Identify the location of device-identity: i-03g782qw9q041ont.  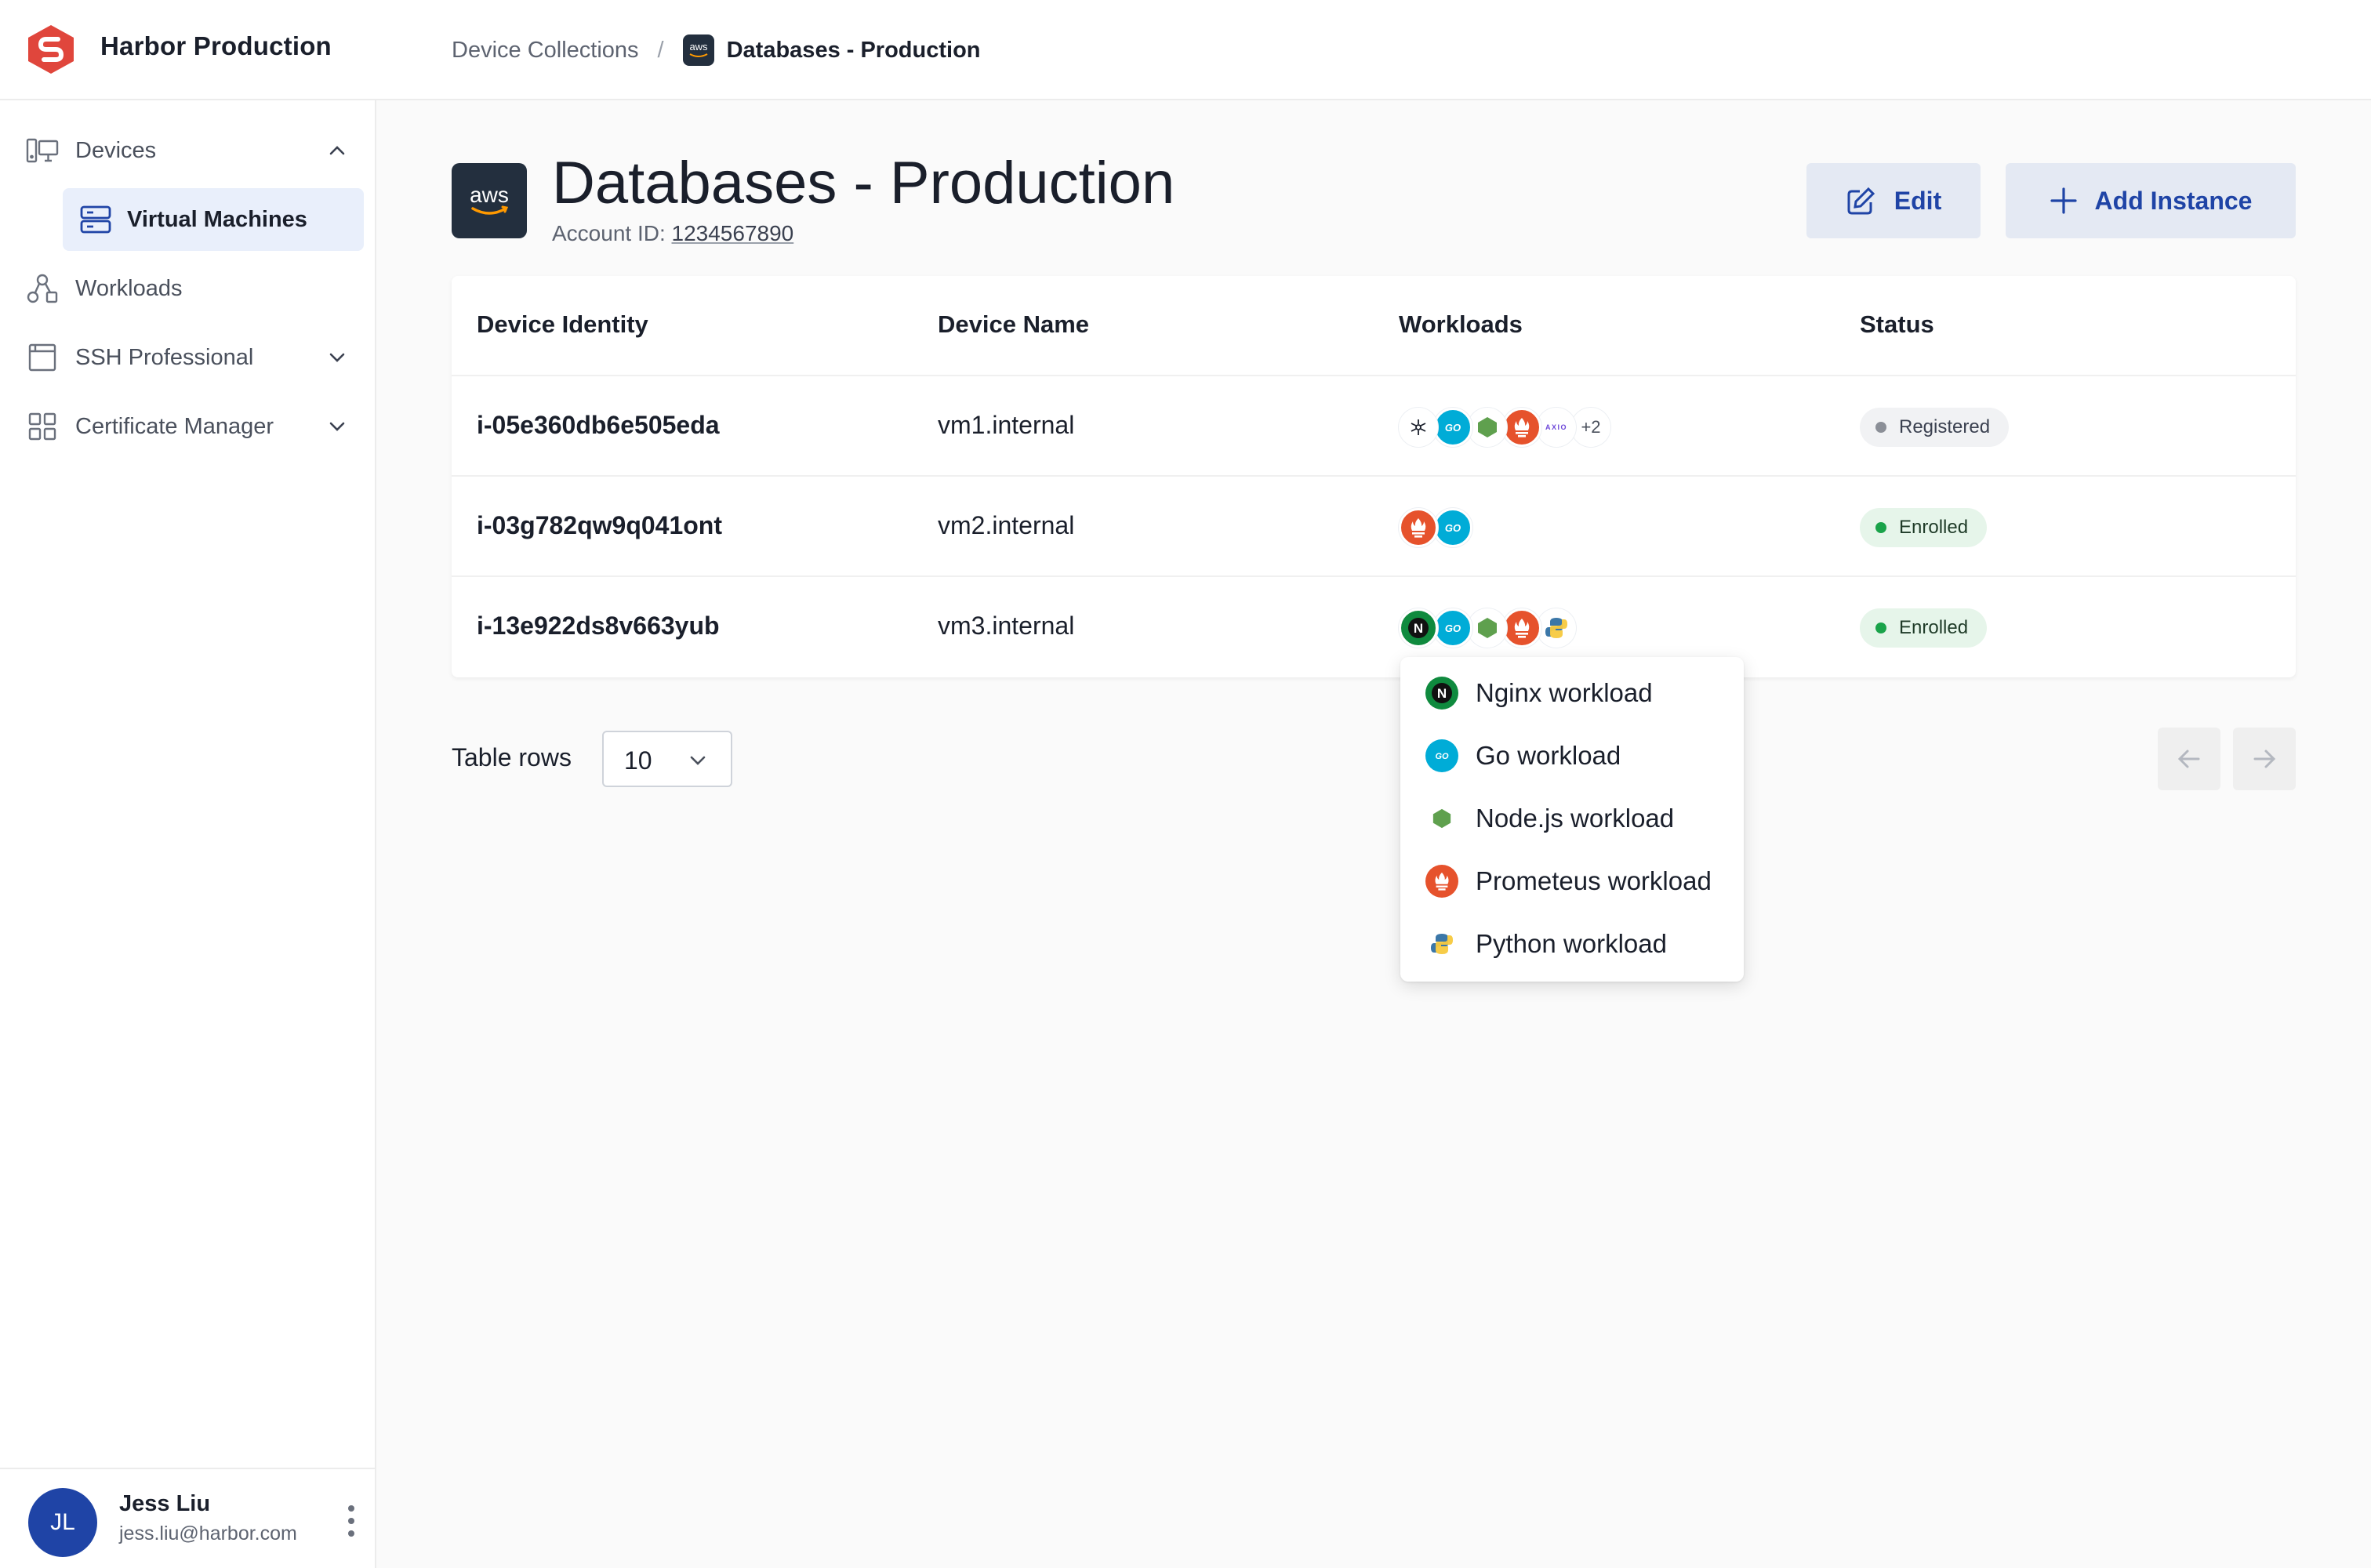
(599, 525).